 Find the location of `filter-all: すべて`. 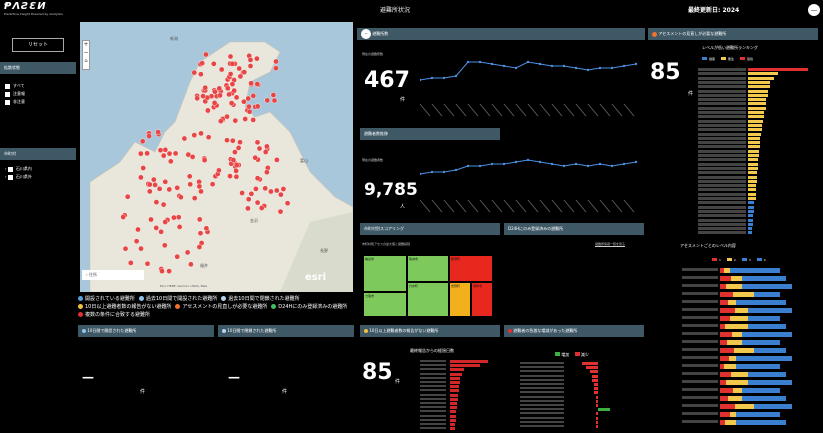

filter-all: すべて is located at coordinates (35, 86).